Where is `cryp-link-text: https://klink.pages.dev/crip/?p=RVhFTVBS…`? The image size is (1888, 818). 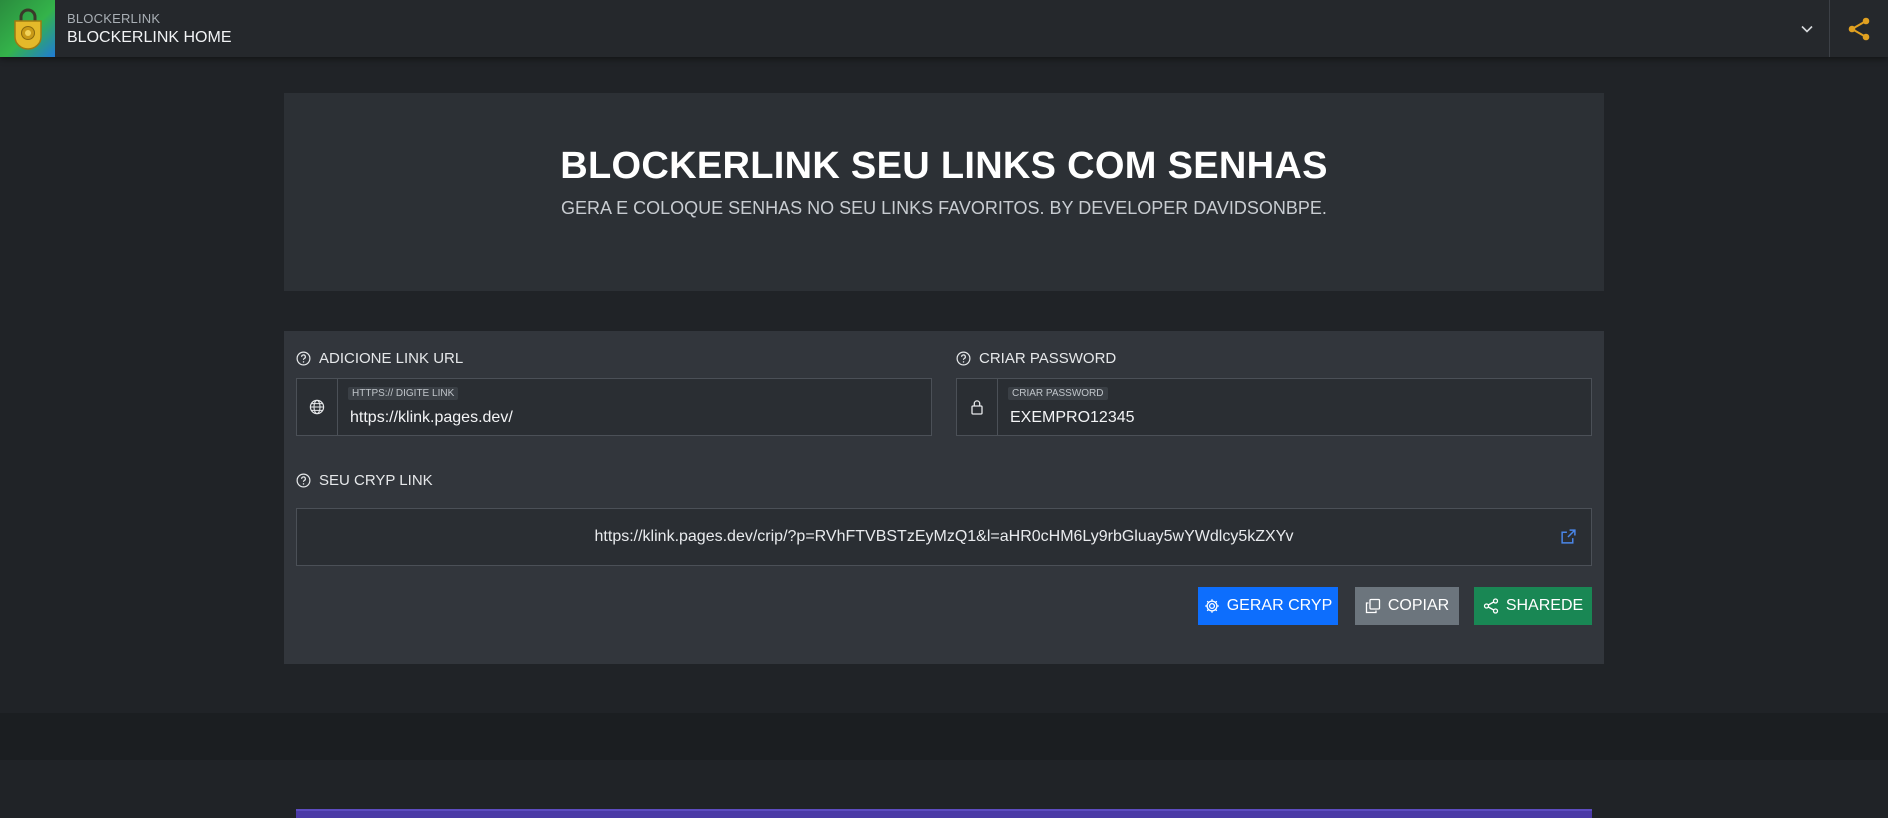 cryp-link-text: https://klink.pages.dev/crip/?p=RVhFTVBS… is located at coordinates (944, 537).